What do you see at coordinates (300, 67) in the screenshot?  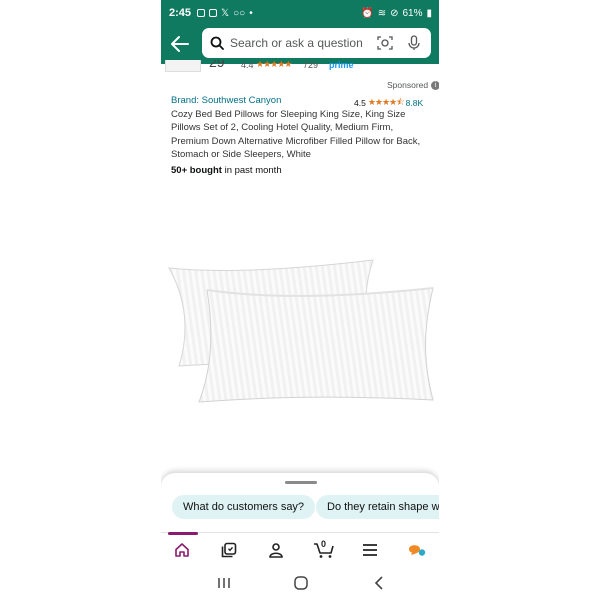 I see `previous-result-peek: 29 4.4 ★★★★★ 729 prime` at bounding box center [300, 67].